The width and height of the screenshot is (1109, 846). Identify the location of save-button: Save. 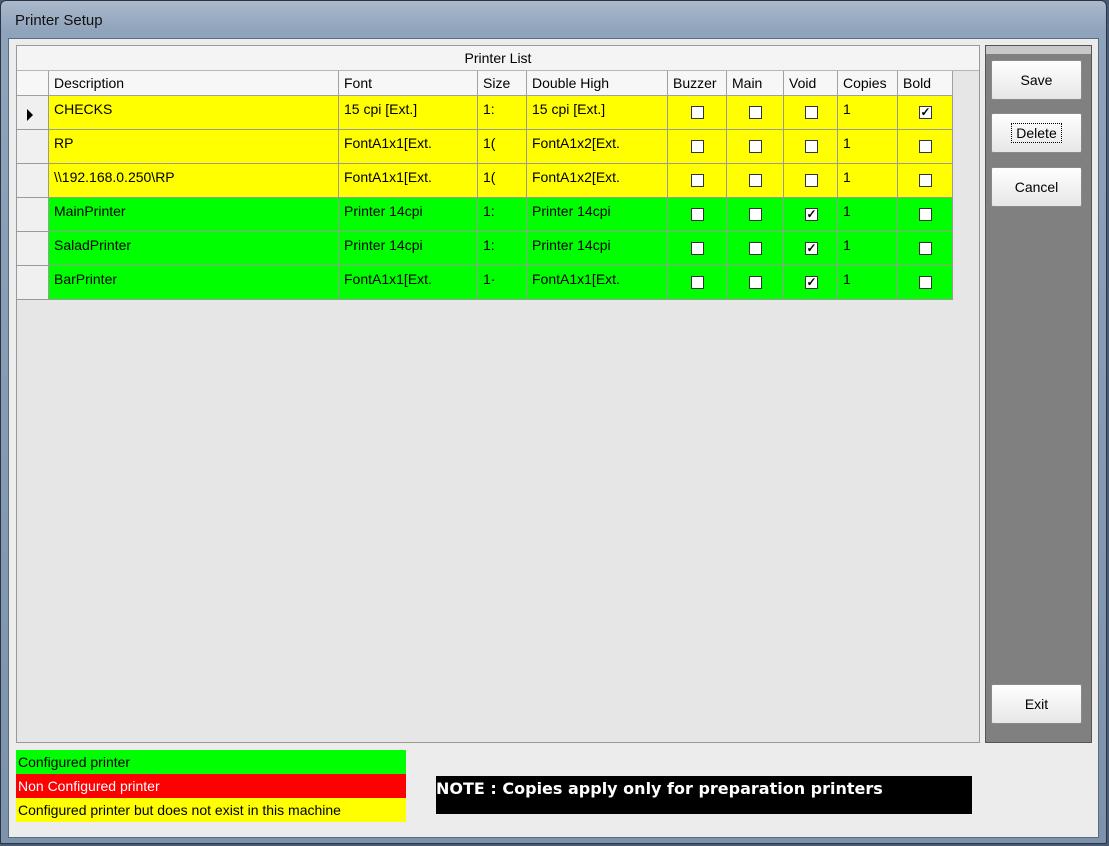
(1036, 80).